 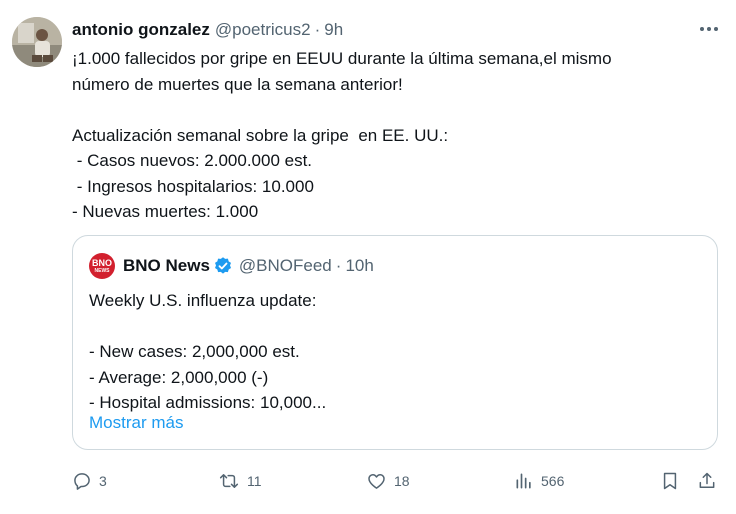 I want to click on quoted-author-handle: @BNOFeed, so click(x=285, y=266).